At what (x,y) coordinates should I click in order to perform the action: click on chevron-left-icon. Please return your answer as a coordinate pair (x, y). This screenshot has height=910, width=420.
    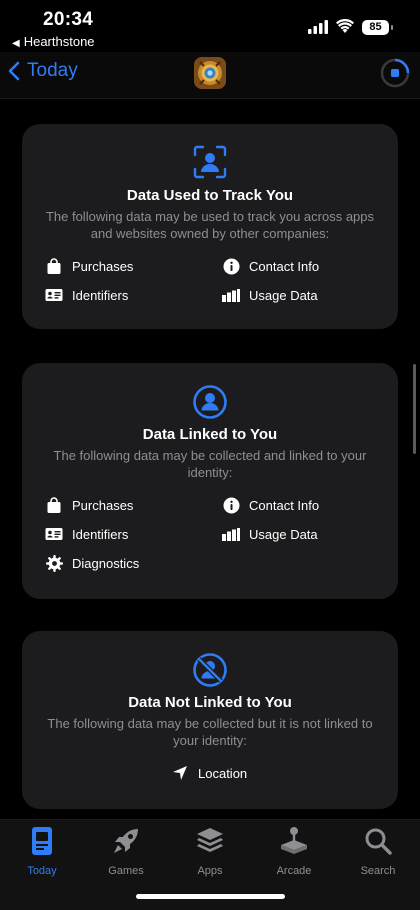
    Looking at the image, I should click on (14, 71).